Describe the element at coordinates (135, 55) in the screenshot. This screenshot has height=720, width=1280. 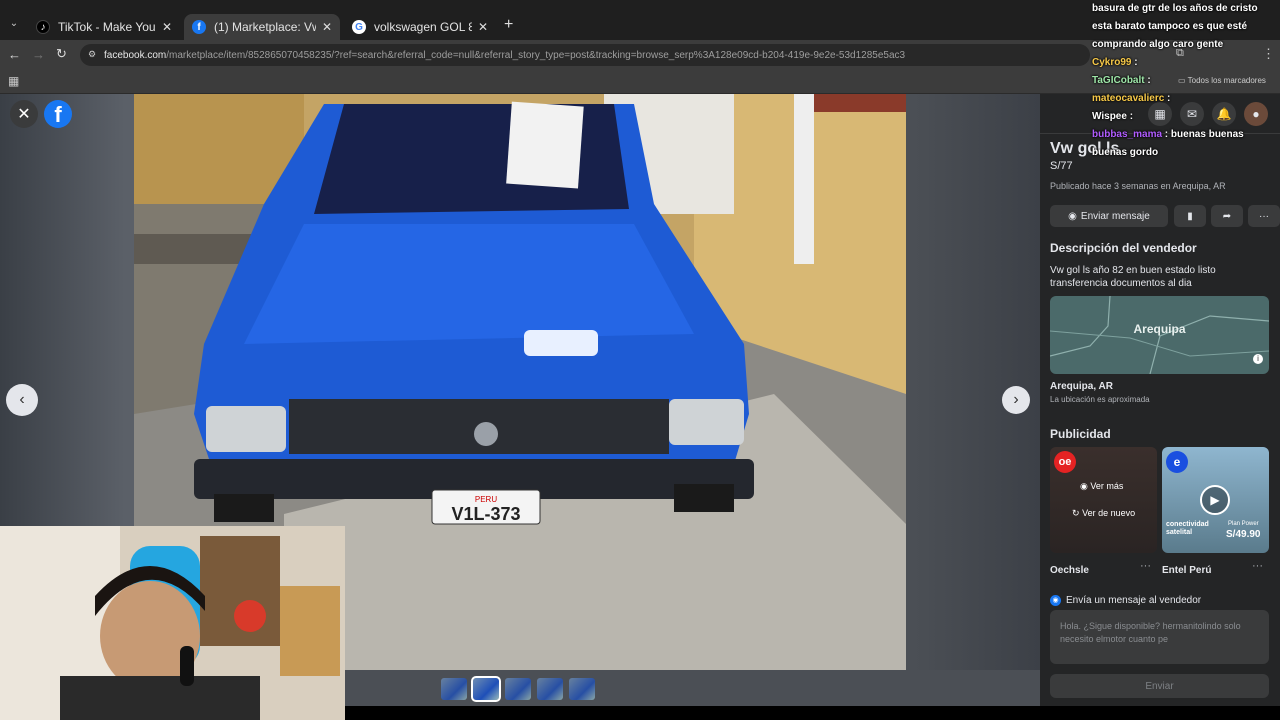
I see `url-host: facebook.com` at that location.